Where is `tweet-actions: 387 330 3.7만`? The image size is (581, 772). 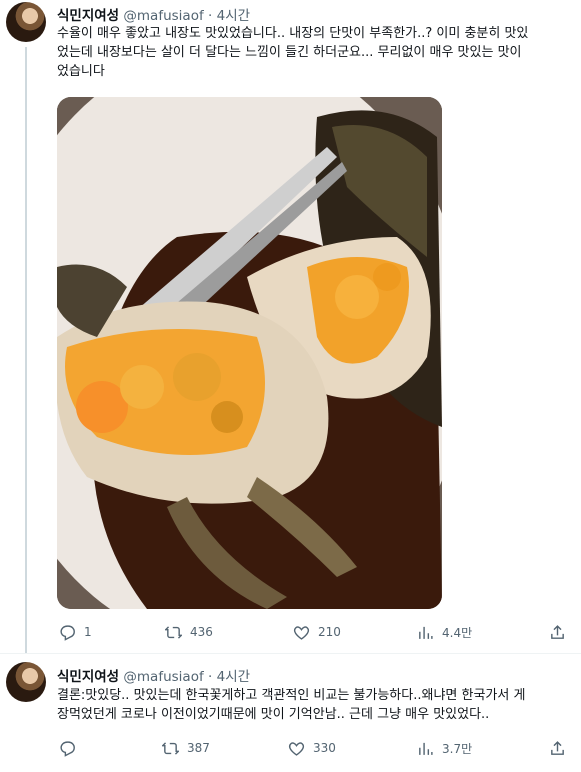
tweet-actions: 387 330 3.7만 is located at coordinates (314, 748).